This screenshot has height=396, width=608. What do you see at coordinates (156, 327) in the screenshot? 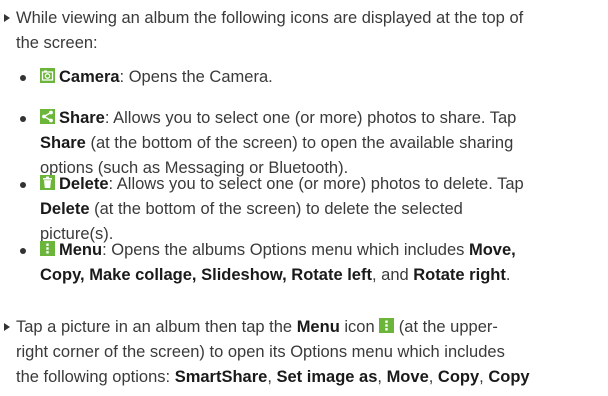
I see `tap-line-1-pre: Tap a picture in an album then tap the` at bounding box center [156, 327].